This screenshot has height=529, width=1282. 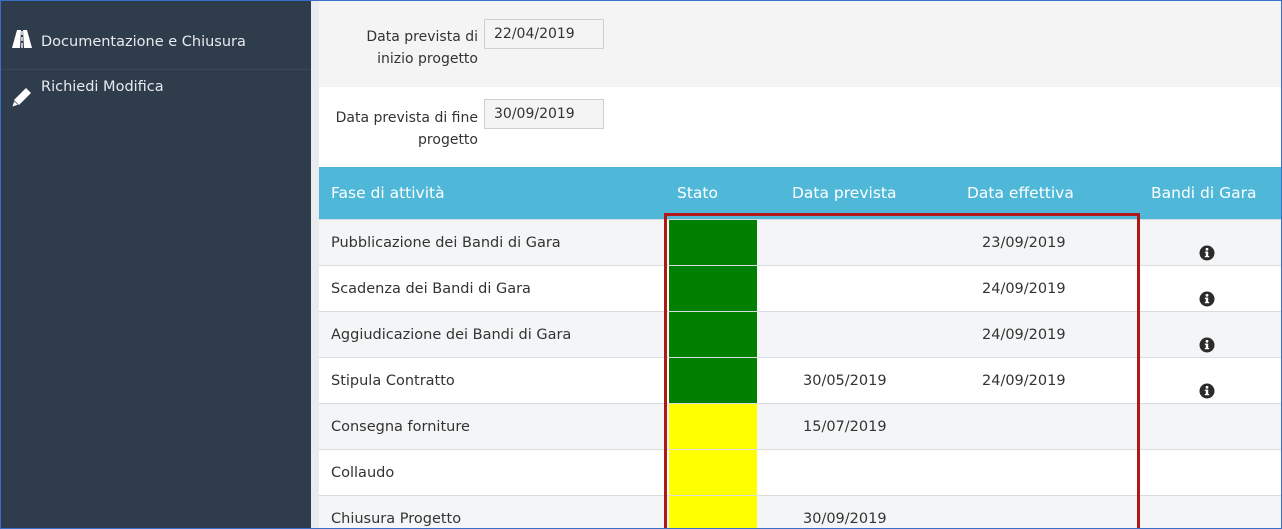 I want to click on sidebar-item-label: Richiedi Modifica, so click(x=102, y=87).